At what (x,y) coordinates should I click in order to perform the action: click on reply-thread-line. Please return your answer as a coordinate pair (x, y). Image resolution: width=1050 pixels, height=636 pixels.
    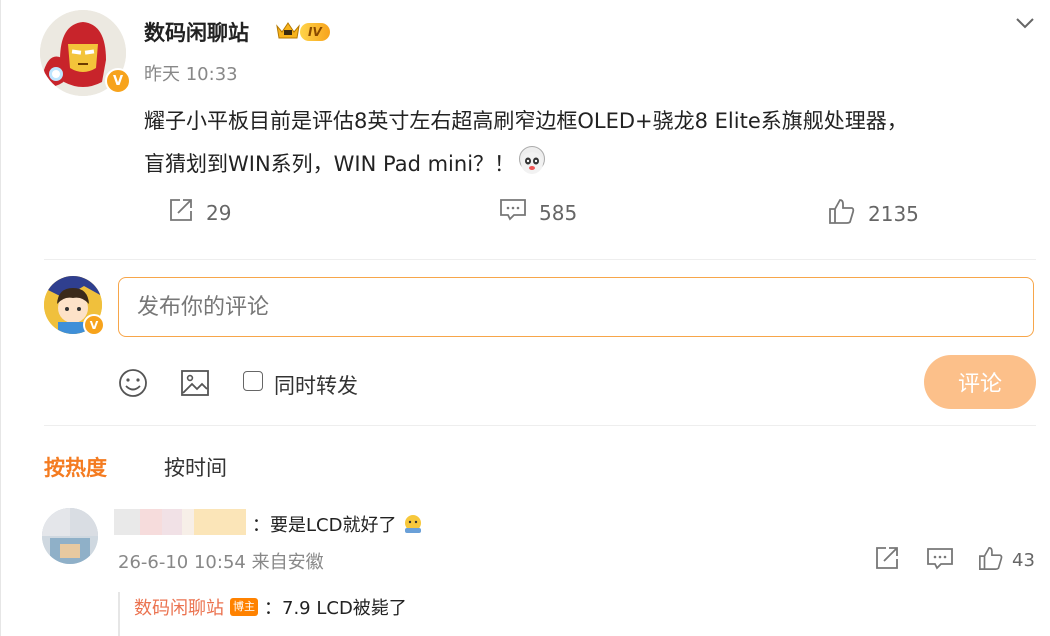
    Looking at the image, I should click on (119, 614).